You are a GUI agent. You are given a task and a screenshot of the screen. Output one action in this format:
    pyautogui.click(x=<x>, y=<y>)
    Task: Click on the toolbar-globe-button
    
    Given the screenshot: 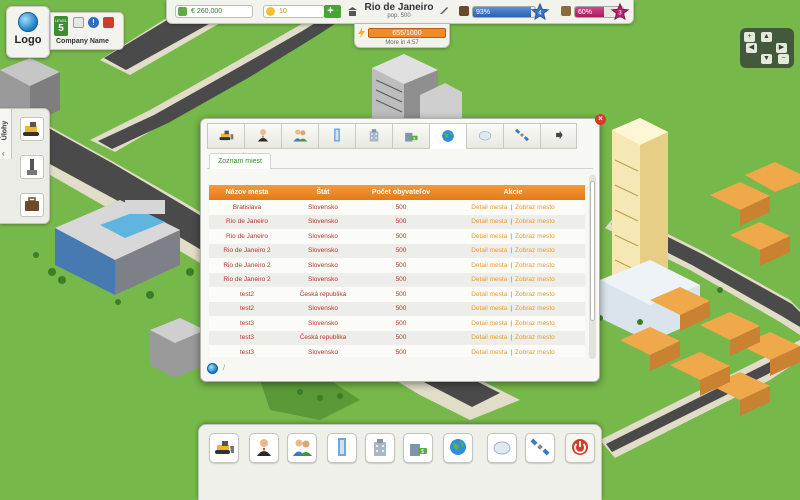 What is the action you would take?
    pyautogui.click(x=458, y=448)
    